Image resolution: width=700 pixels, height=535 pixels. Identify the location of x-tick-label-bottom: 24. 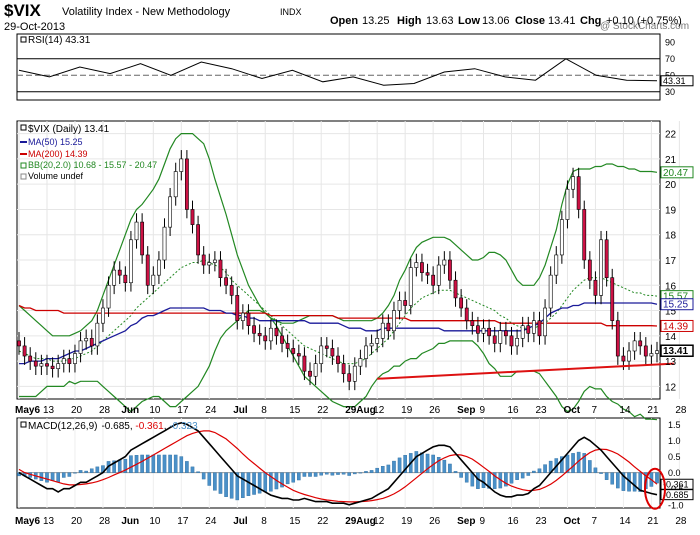
(211, 521).